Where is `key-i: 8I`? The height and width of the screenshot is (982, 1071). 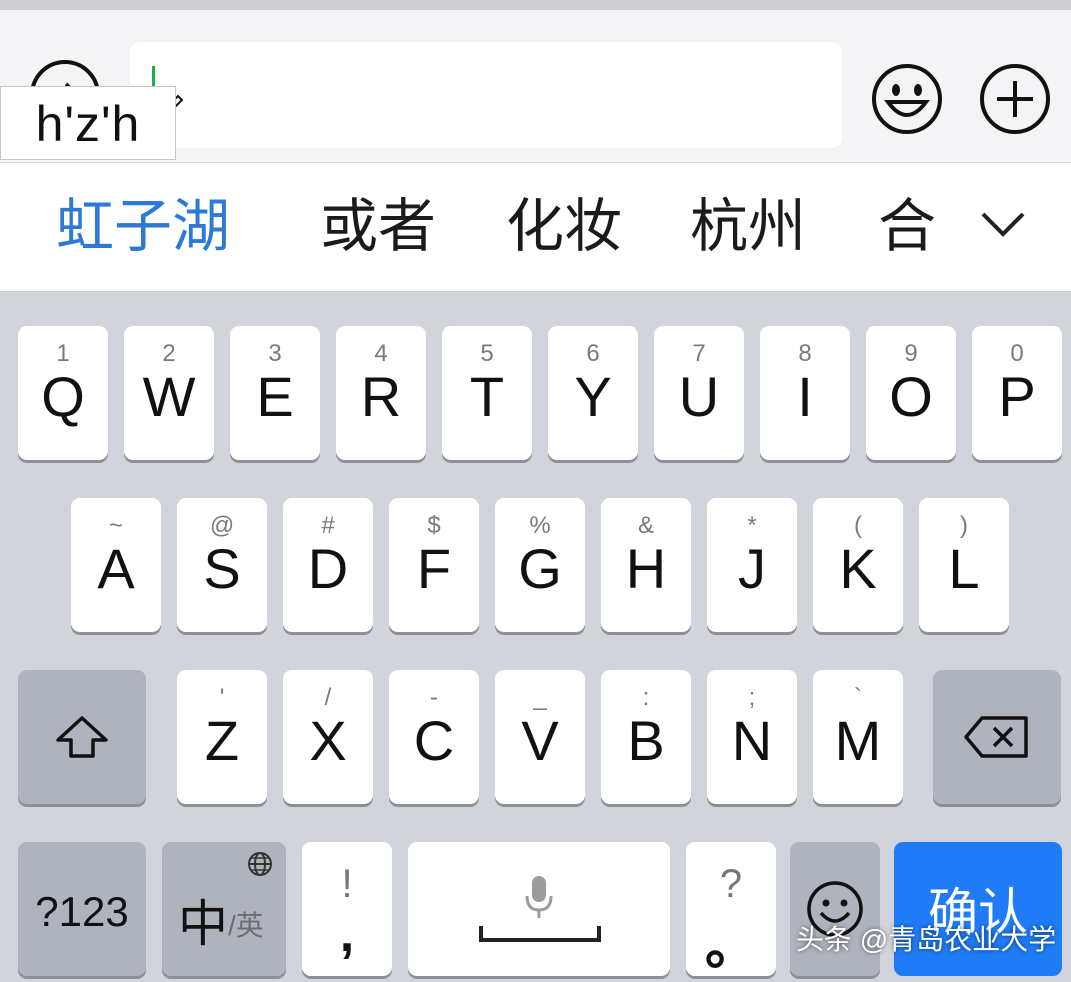
key-i: 8I is located at coordinates (805, 393).